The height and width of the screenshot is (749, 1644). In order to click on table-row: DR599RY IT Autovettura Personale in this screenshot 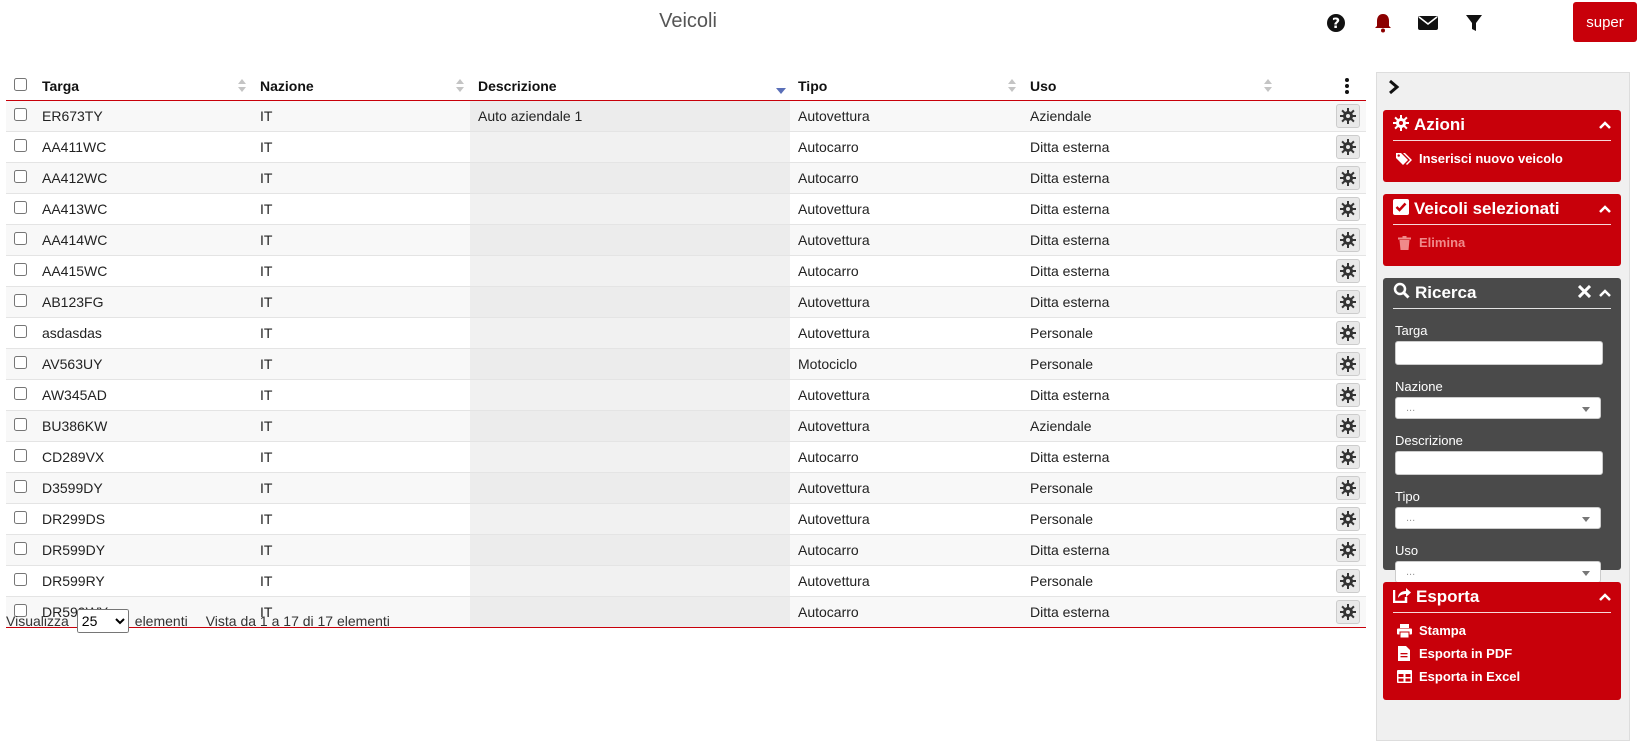, I will do `click(686, 581)`.